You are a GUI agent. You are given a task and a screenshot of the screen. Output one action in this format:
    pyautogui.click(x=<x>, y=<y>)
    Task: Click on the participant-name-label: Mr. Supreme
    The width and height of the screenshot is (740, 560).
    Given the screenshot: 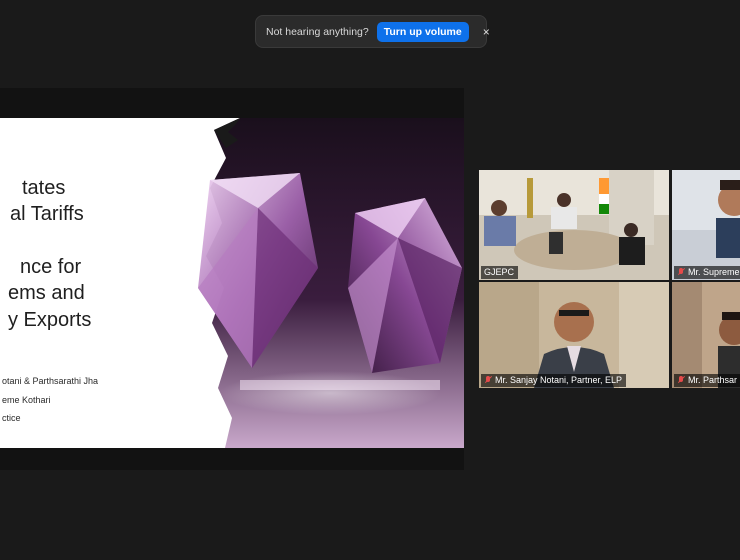 What is the action you would take?
    pyautogui.click(x=707, y=272)
    